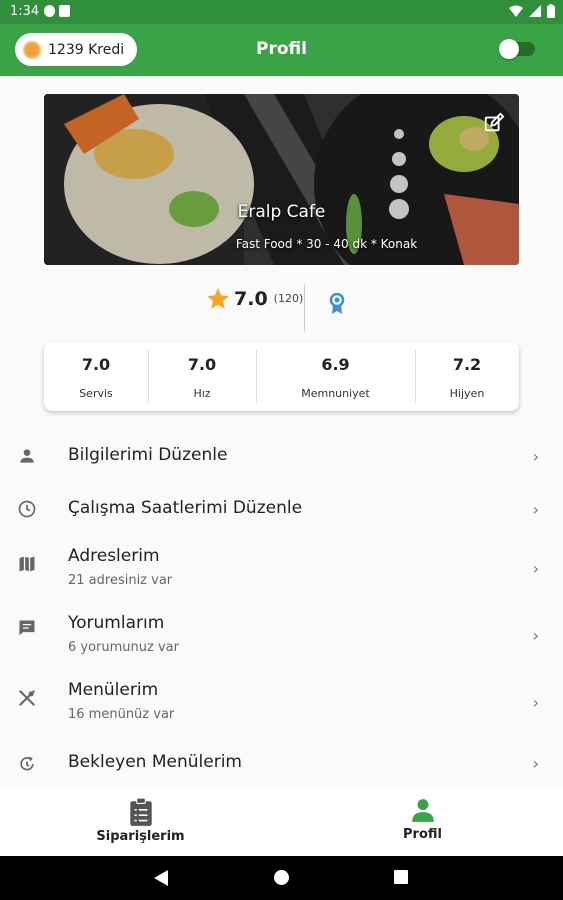 The height and width of the screenshot is (900, 563). I want to click on rating-divider, so click(304, 308).